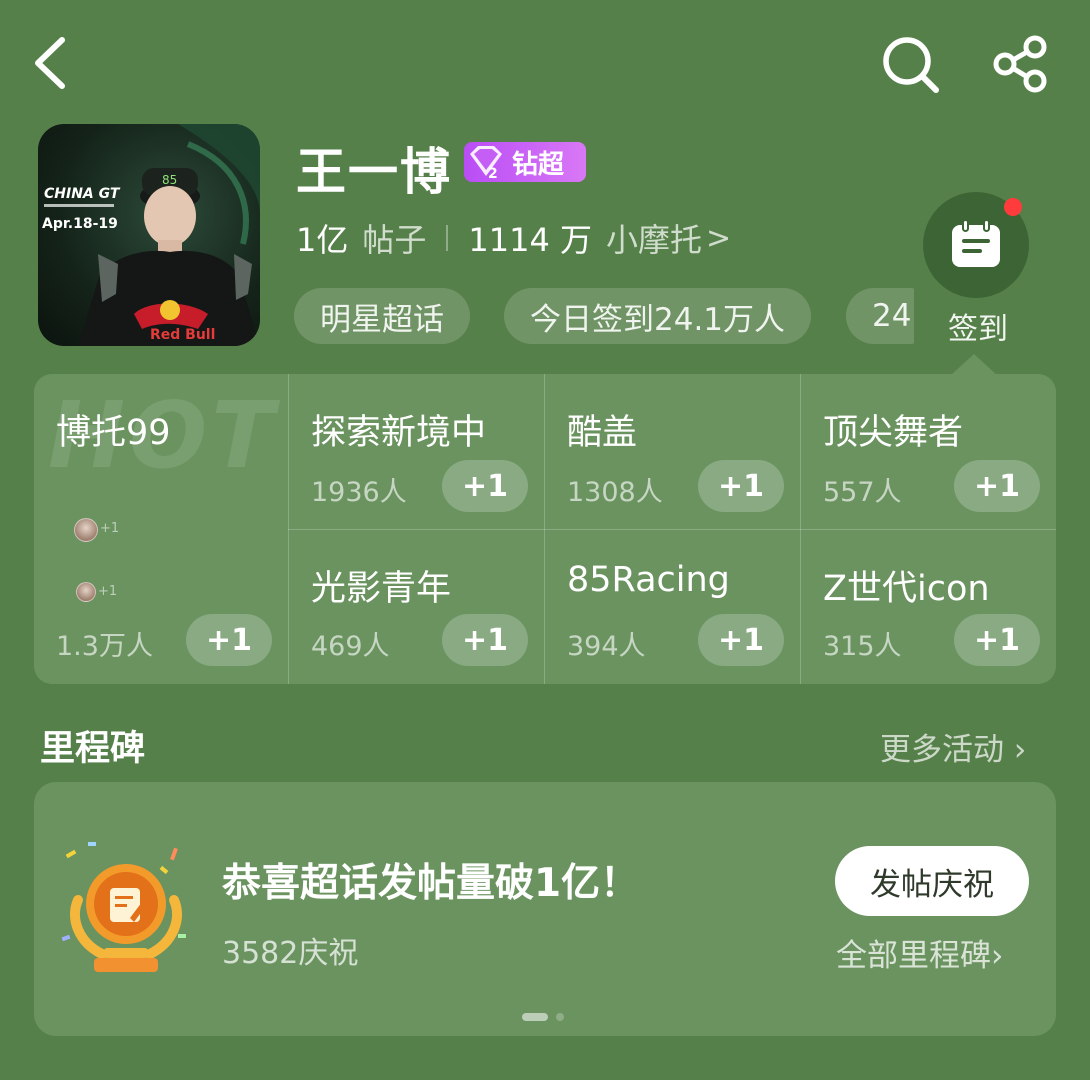  I want to click on cover-text-redbull: Red Bull, so click(182, 335).